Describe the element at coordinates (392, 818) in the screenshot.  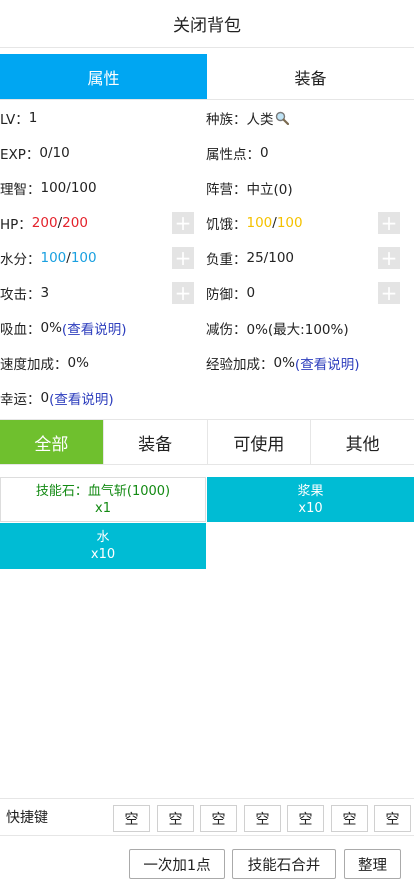
I see `quickbar-slot-7: 空` at that location.